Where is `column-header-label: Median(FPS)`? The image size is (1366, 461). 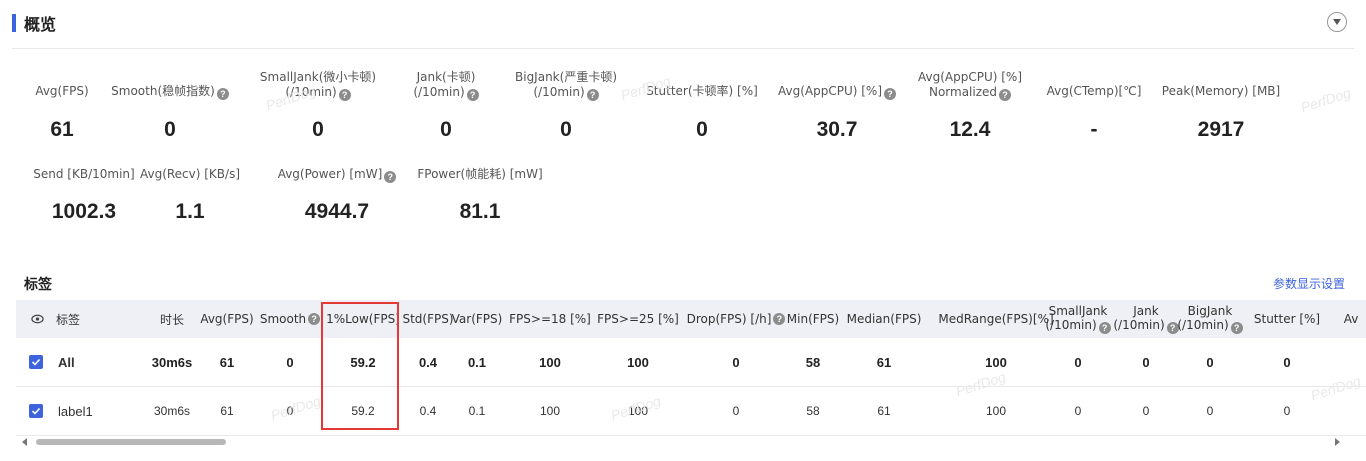
column-header-label: Median(FPS) is located at coordinates (884, 319).